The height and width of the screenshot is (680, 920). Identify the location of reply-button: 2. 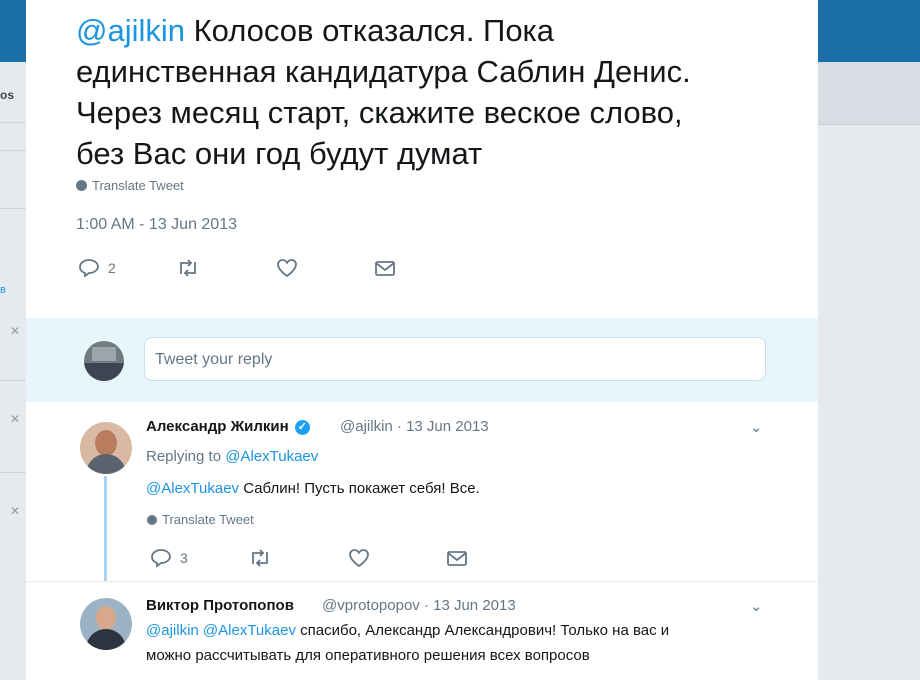
(97, 268).